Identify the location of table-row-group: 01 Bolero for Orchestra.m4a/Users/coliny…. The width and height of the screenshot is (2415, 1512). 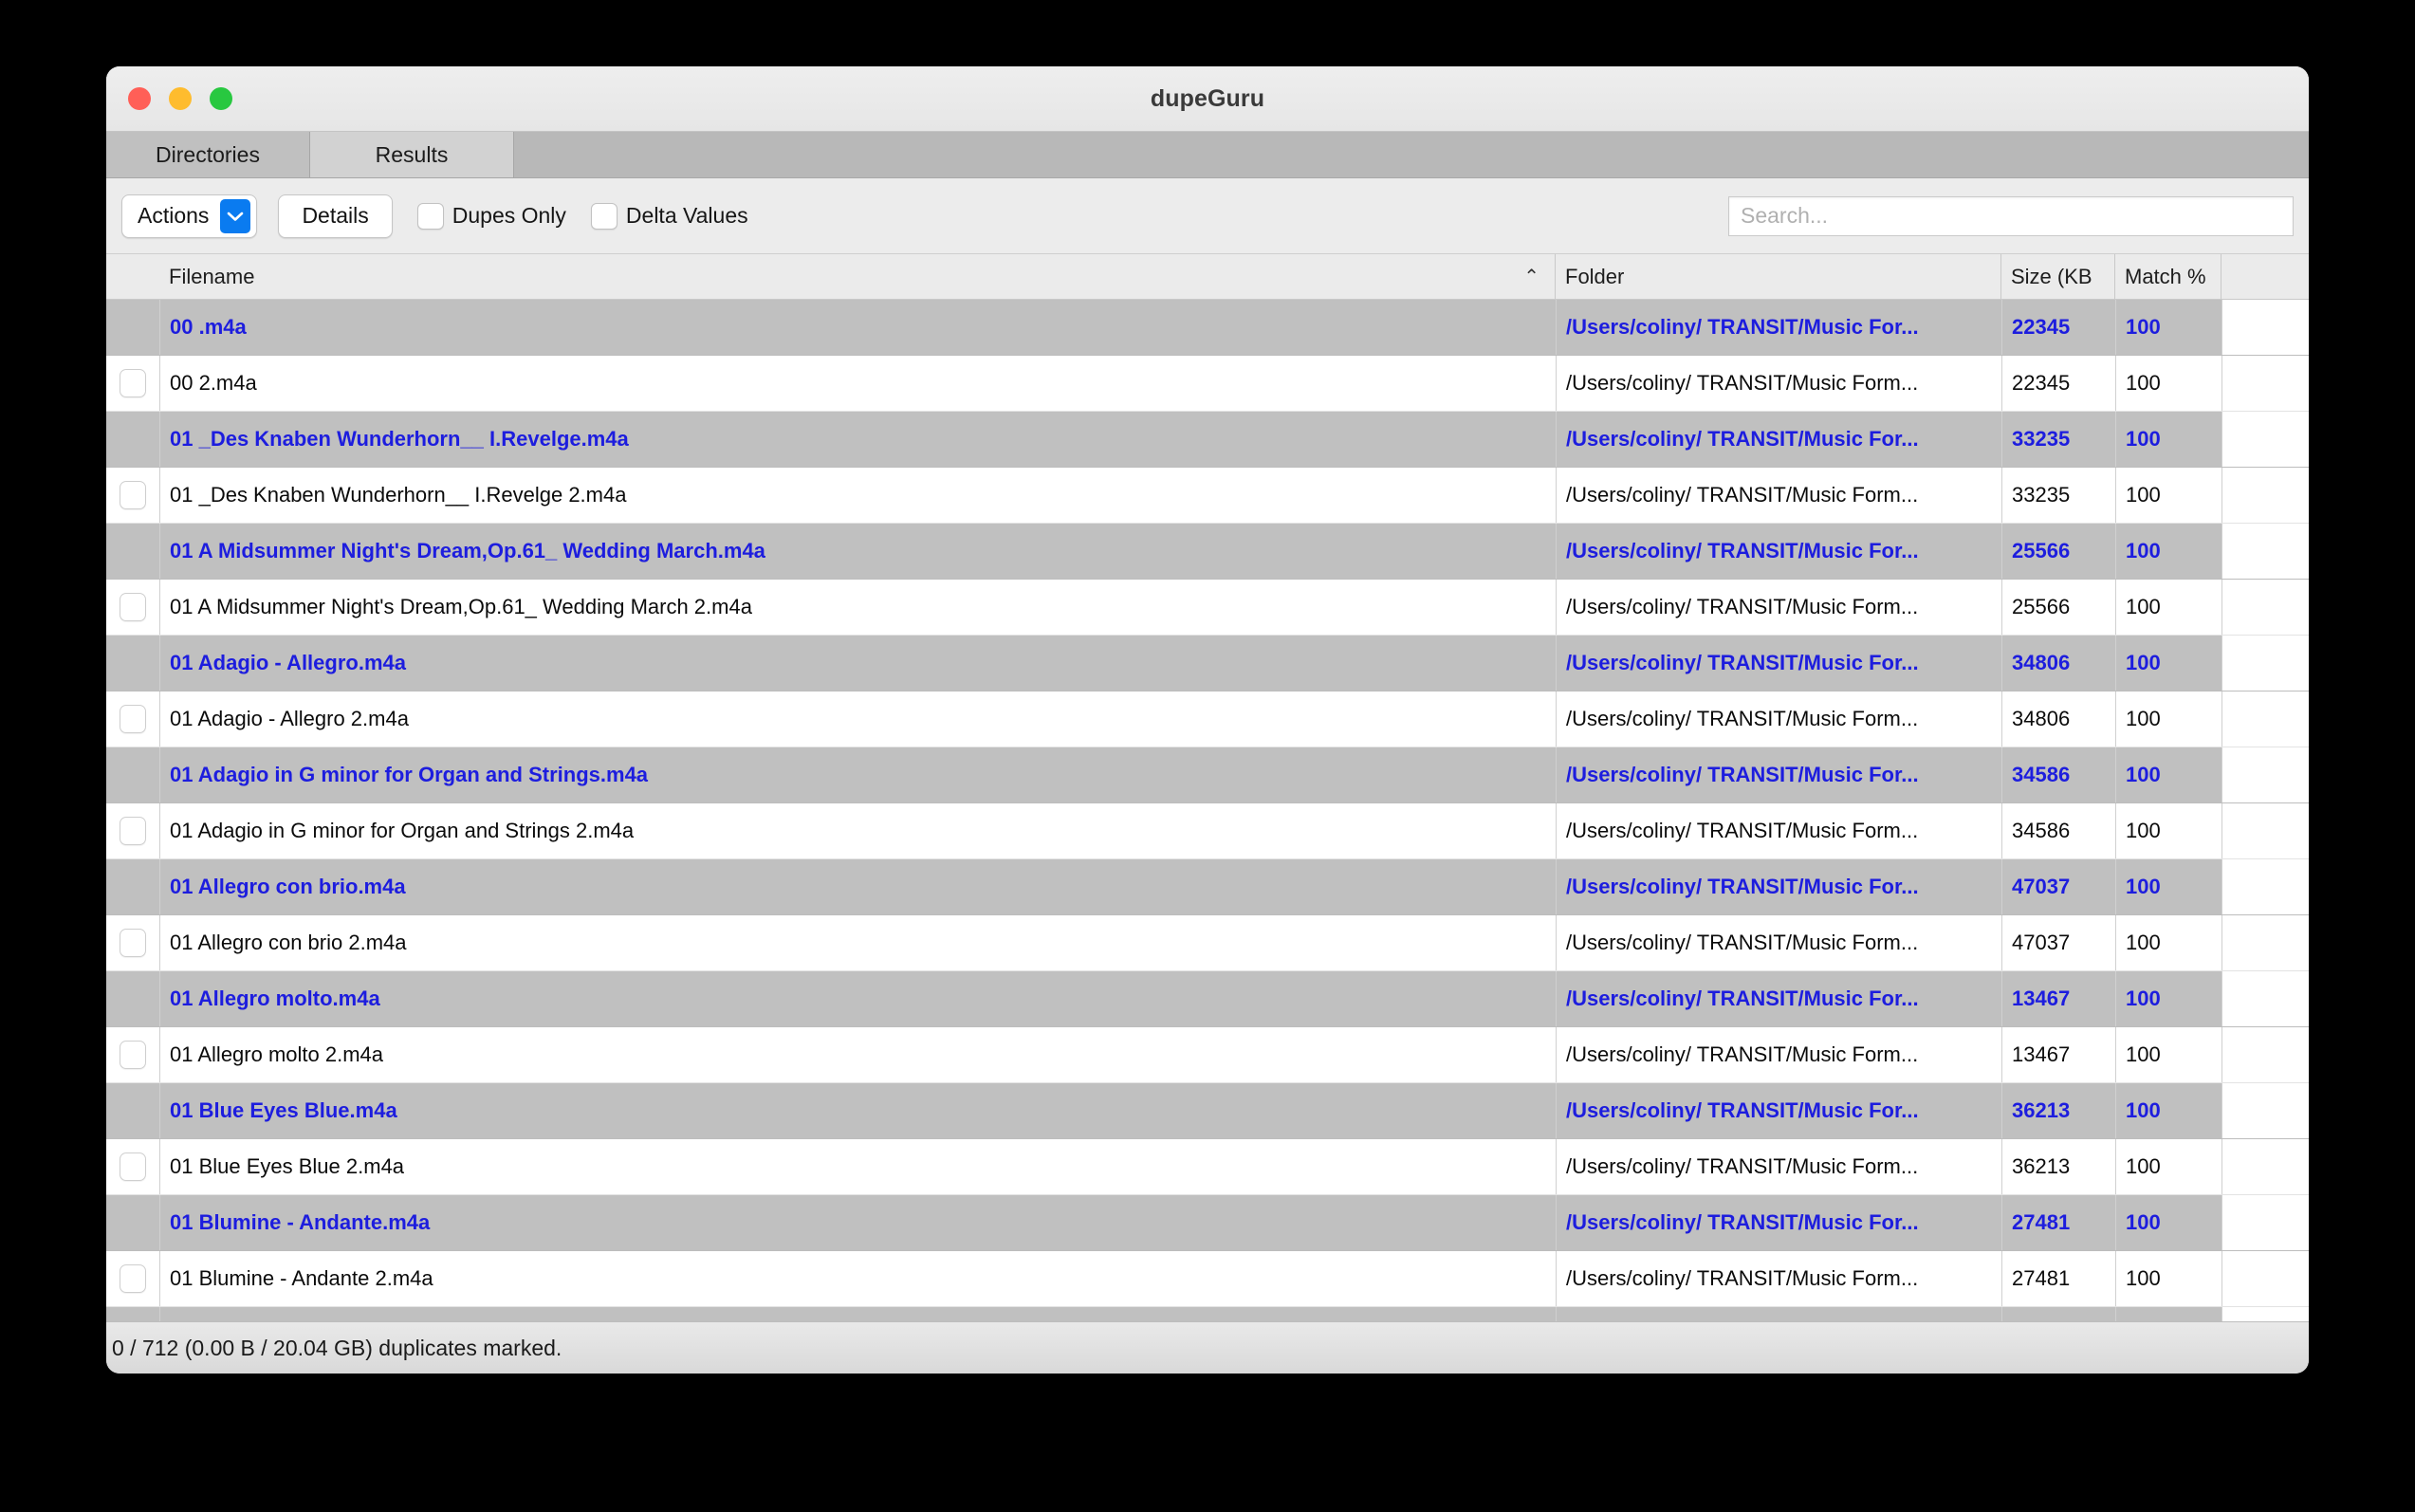
(1207, 1314).